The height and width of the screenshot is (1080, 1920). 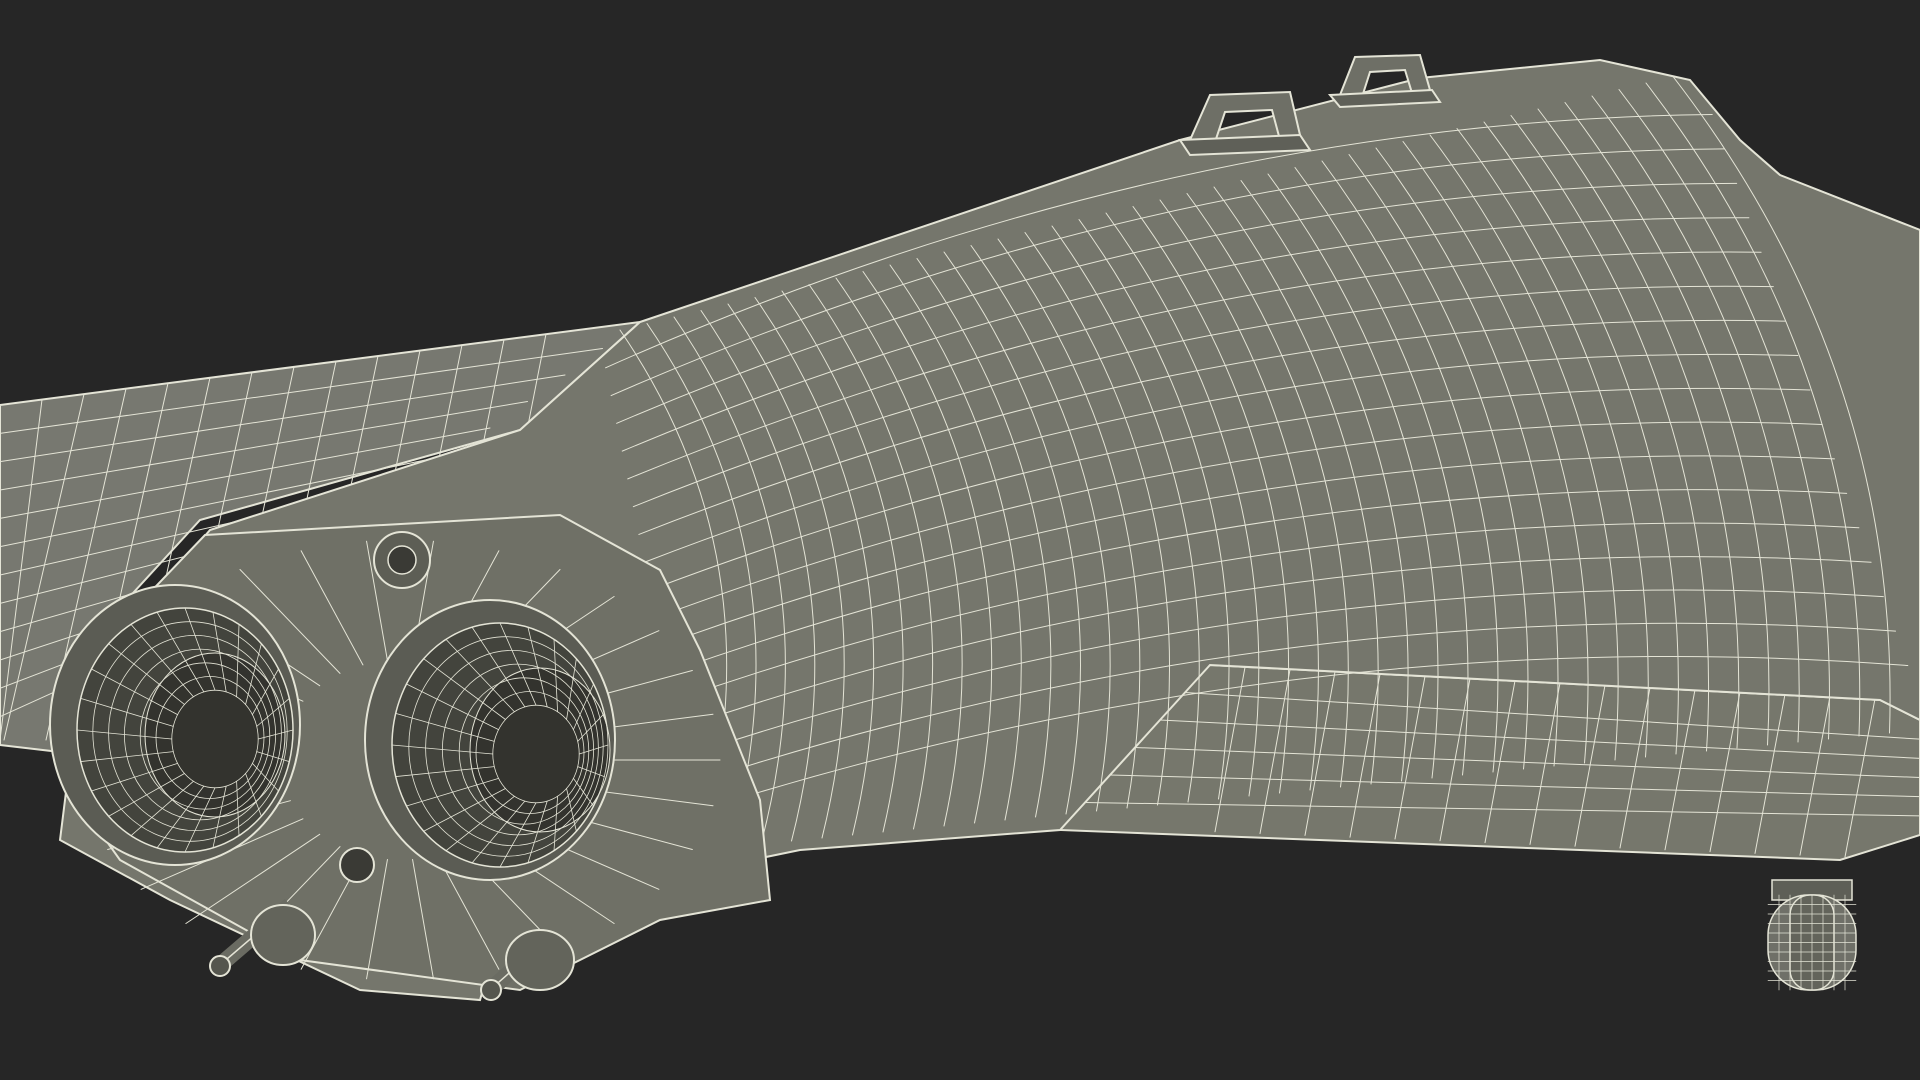 I want to click on top-port, so click(x=402, y=560).